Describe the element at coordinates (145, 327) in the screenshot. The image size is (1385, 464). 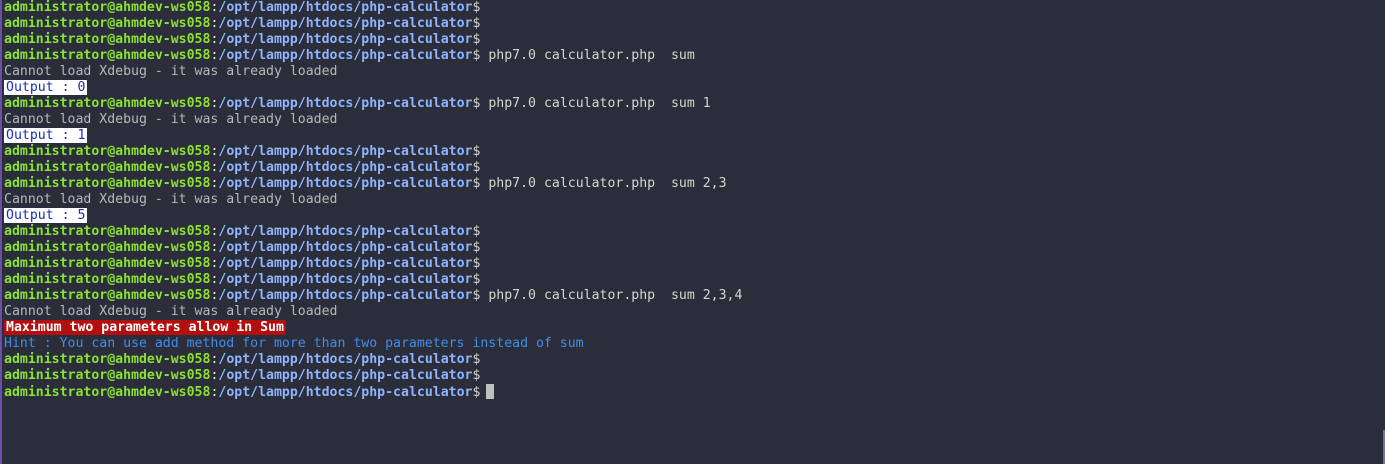
I see `error-text: Maximum two parameters allow in Sum` at that location.